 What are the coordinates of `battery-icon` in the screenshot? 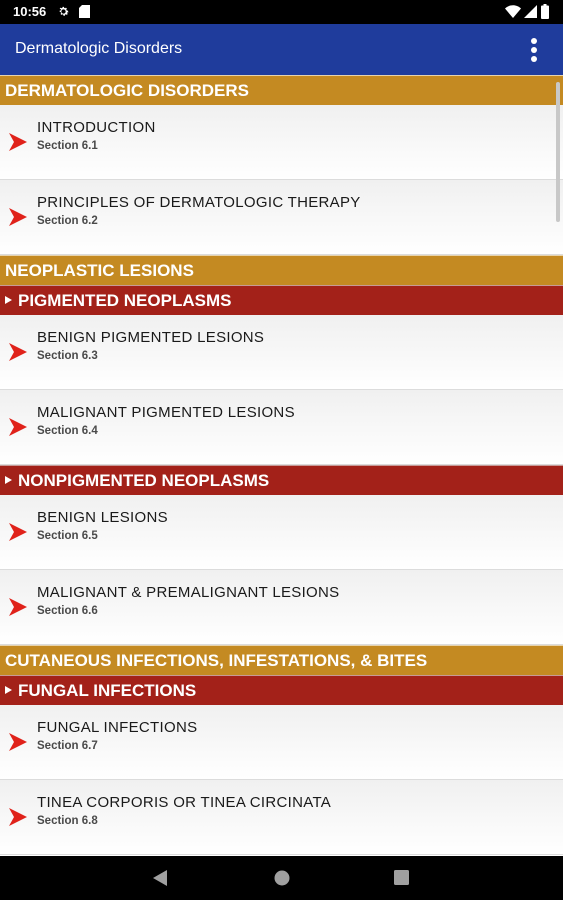 It's located at (545, 14).